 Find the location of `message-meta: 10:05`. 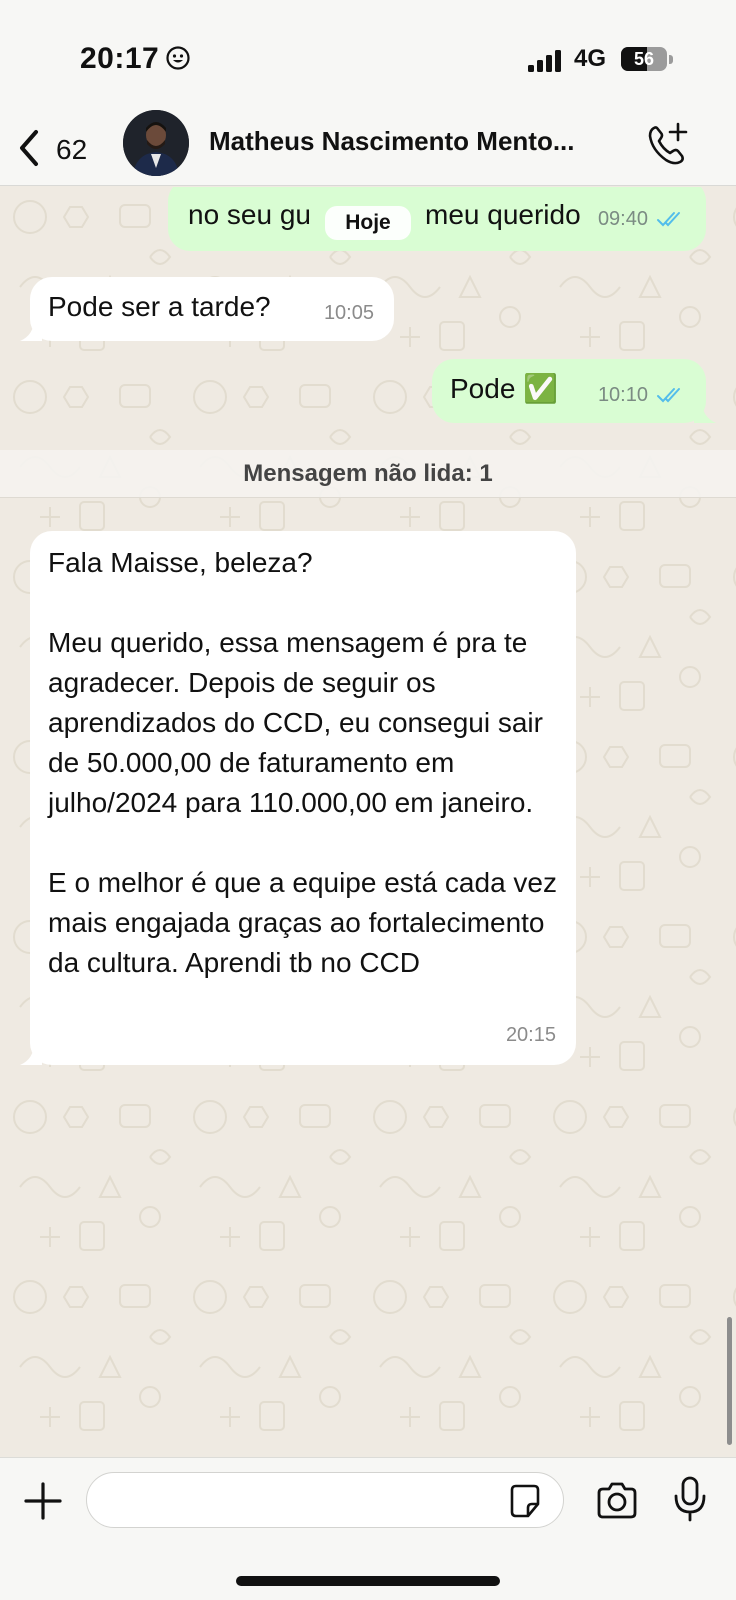

message-meta: 10:05 is located at coordinates (349, 313).